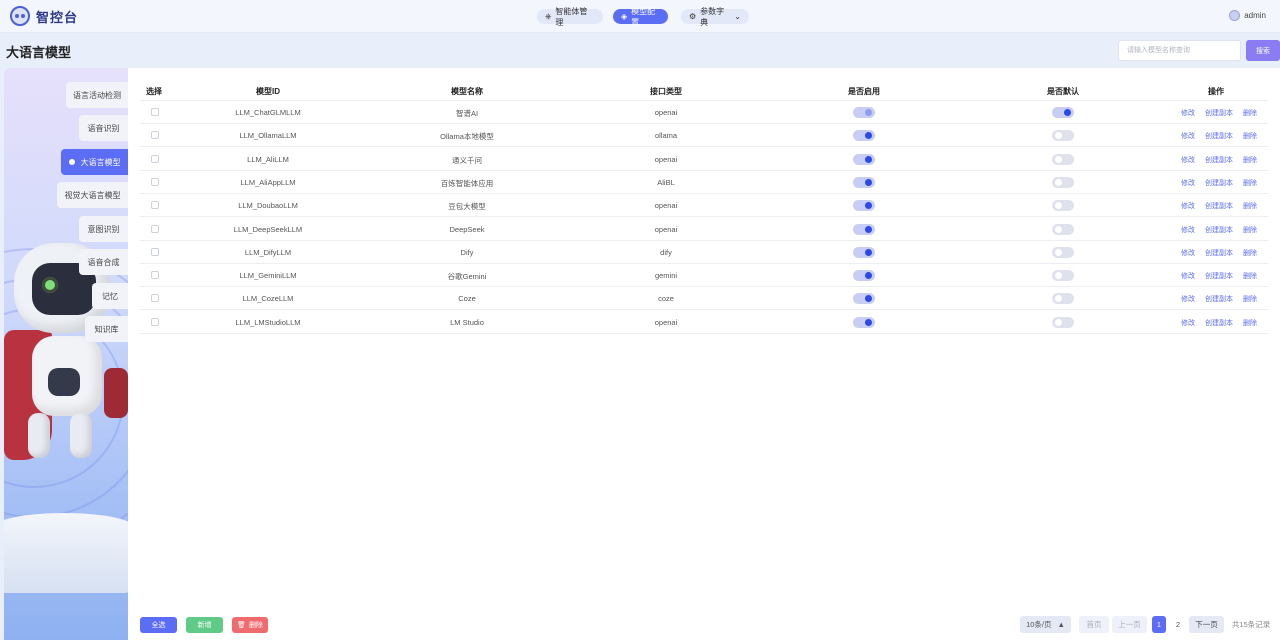 The width and height of the screenshot is (1280, 640). I want to click on page-2-button: 2, so click(1178, 624).